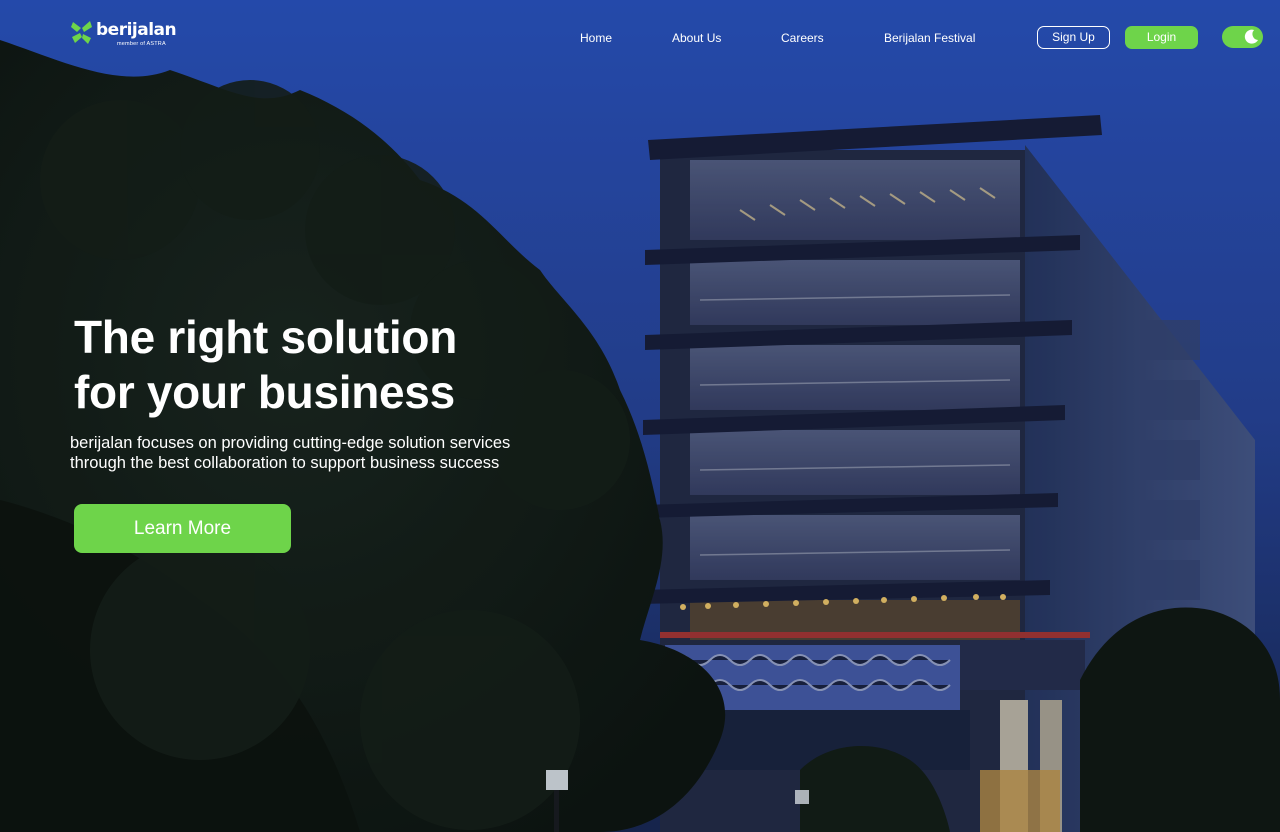 This screenshot has width=1280, height=832. I want to click on berijalan-logo-icon, so click(81, 32).